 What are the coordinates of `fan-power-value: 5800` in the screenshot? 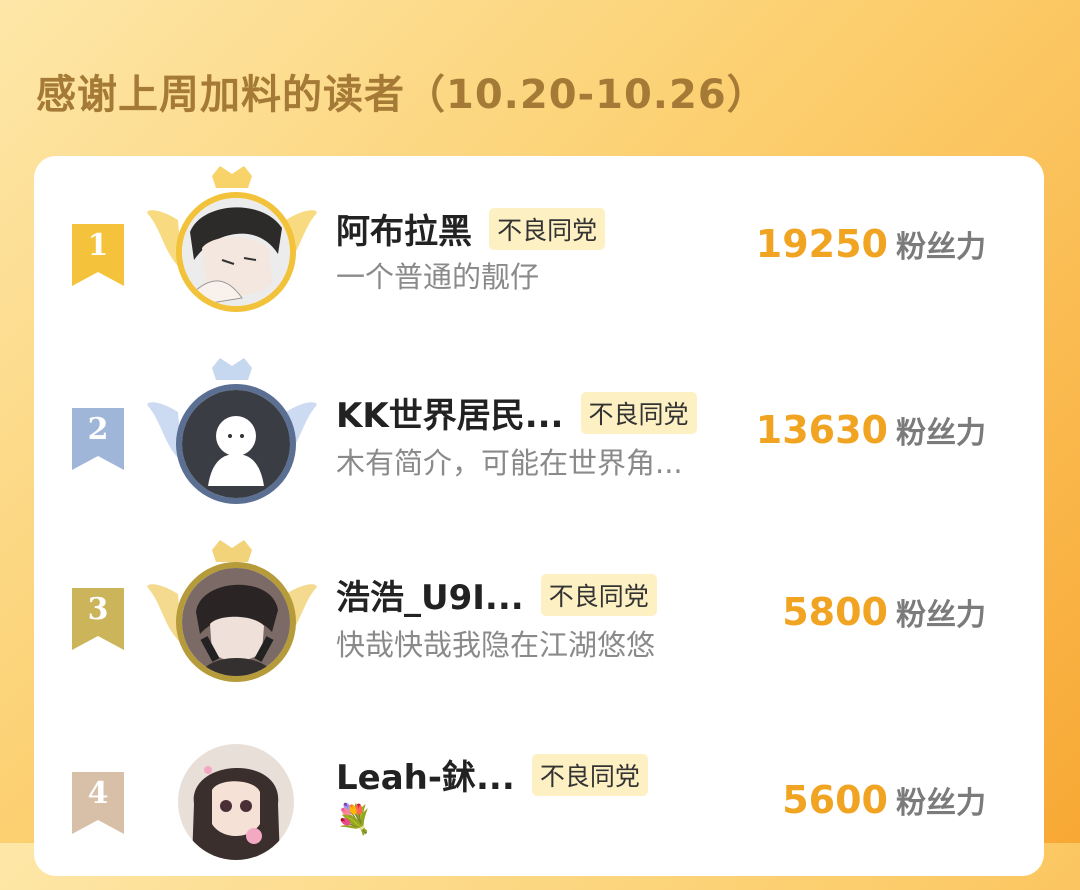 It's located at (835, 612).